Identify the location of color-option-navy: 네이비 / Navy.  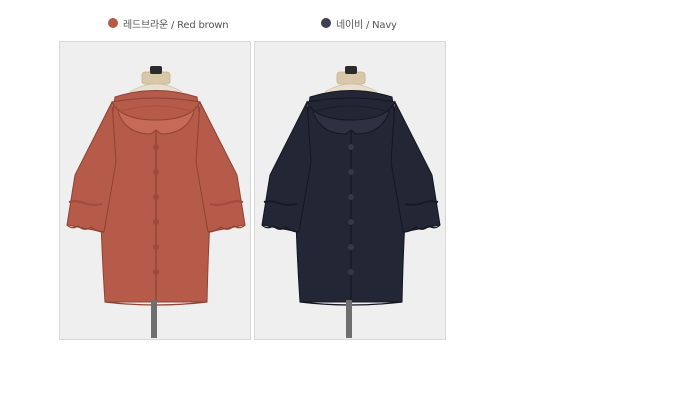
(359, 23).